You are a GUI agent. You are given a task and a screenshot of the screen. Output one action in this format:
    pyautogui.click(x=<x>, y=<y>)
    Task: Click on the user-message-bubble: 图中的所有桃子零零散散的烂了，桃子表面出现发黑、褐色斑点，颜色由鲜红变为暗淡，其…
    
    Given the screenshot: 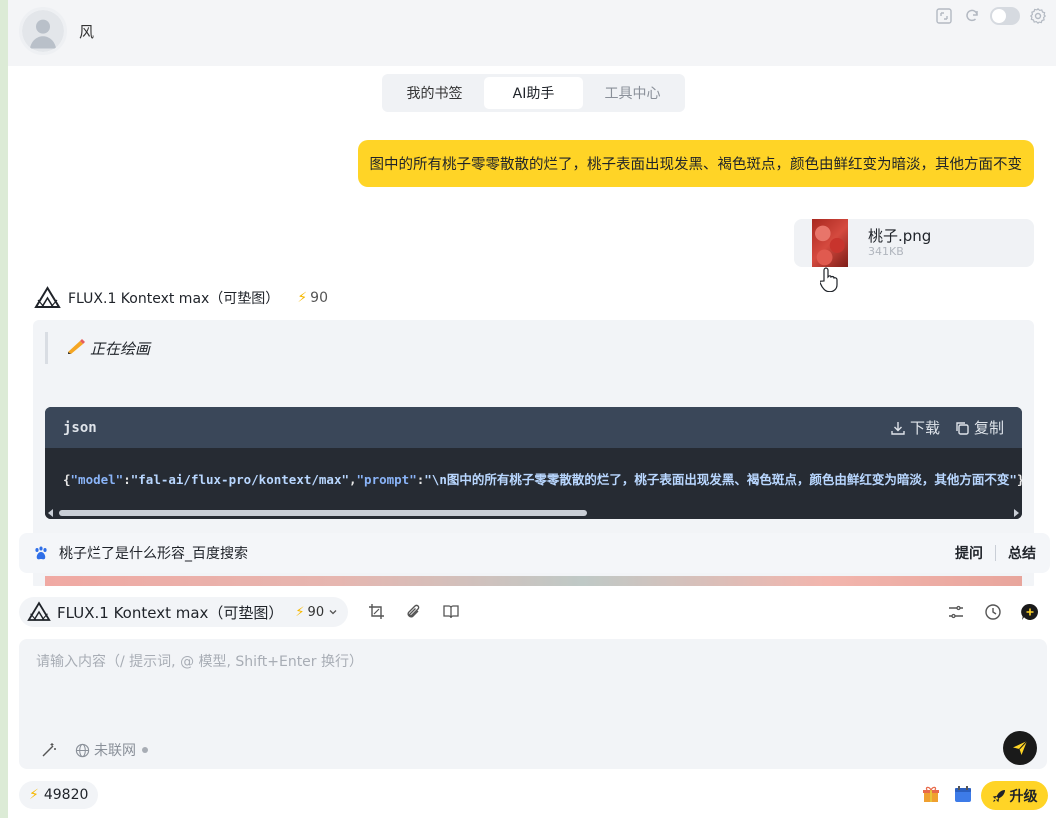 What is the action you would take?
    pyautogui.click(x=695, y=163)
    